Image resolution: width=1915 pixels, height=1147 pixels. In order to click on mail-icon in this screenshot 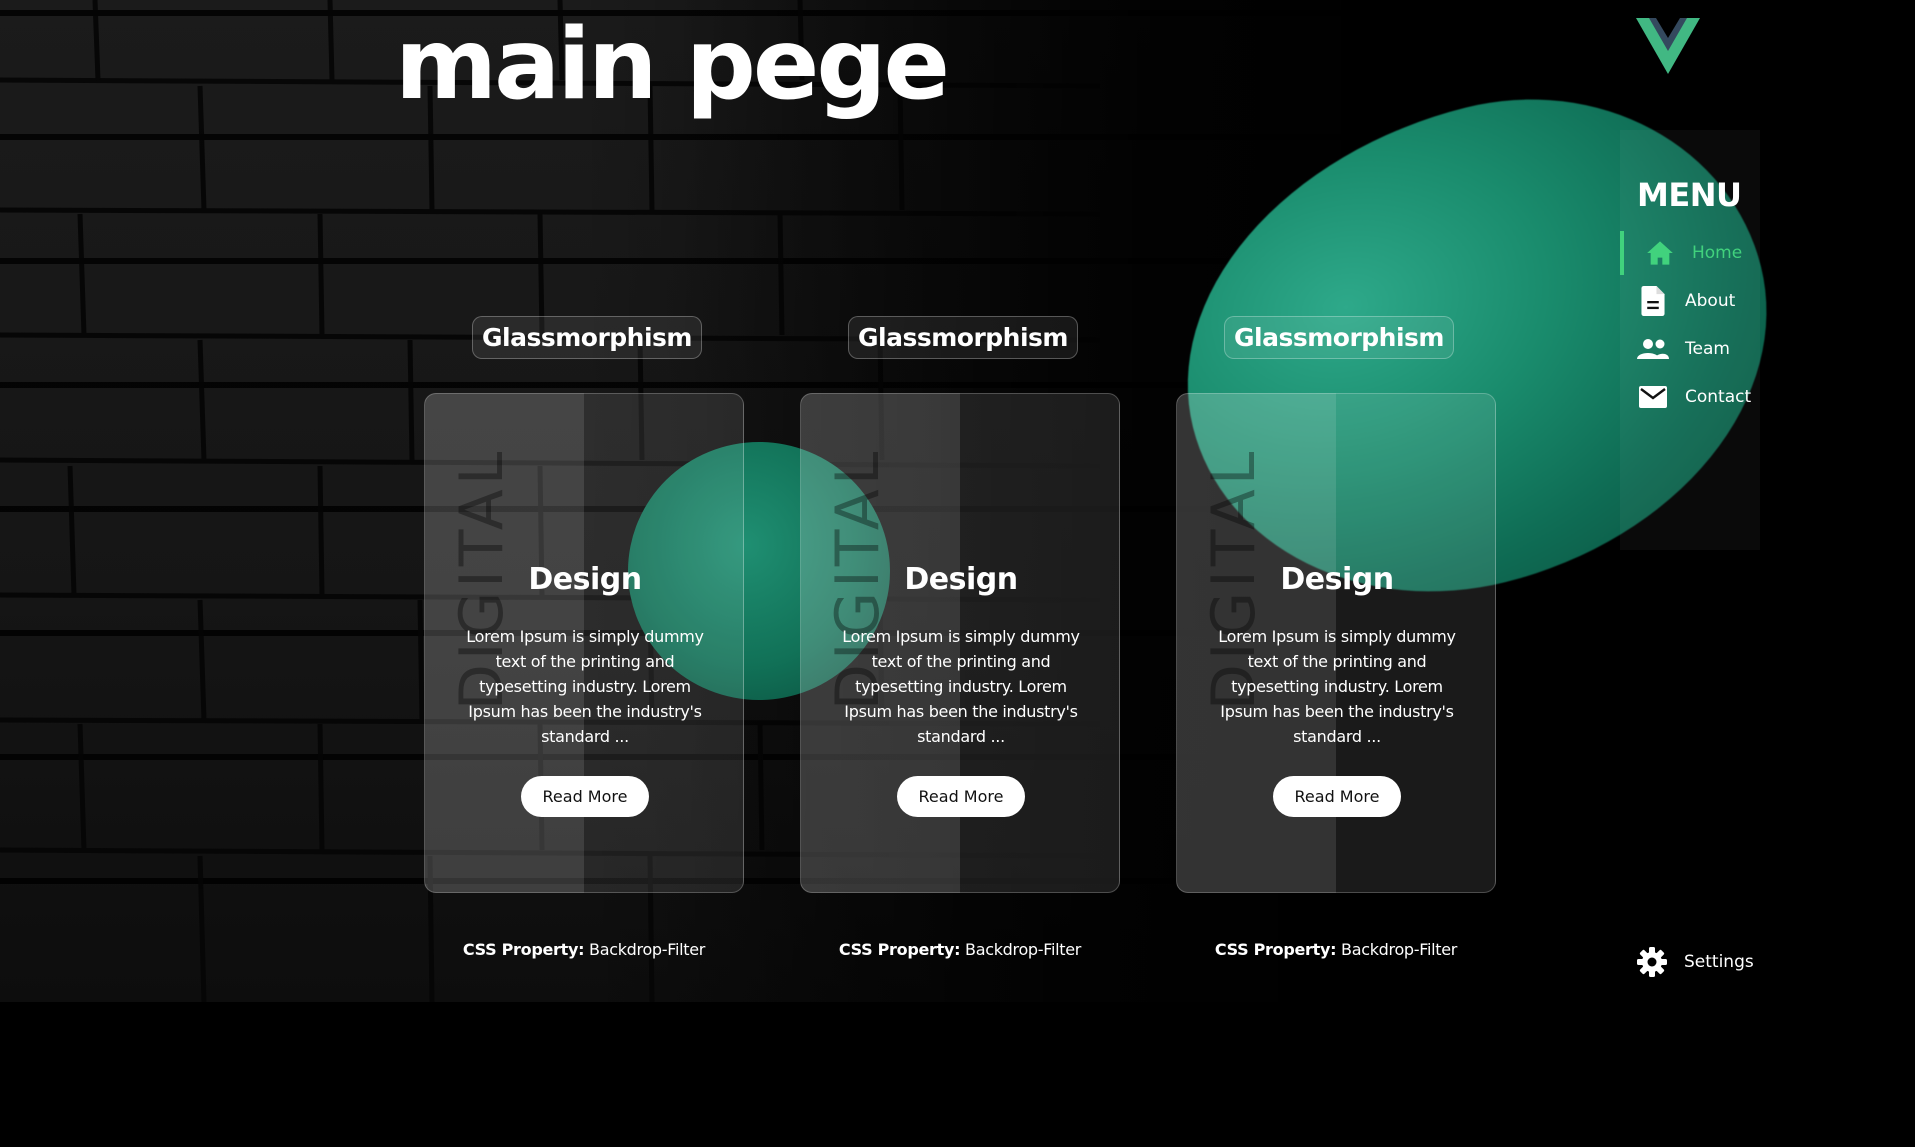, I will do `click(1653, 397)`.